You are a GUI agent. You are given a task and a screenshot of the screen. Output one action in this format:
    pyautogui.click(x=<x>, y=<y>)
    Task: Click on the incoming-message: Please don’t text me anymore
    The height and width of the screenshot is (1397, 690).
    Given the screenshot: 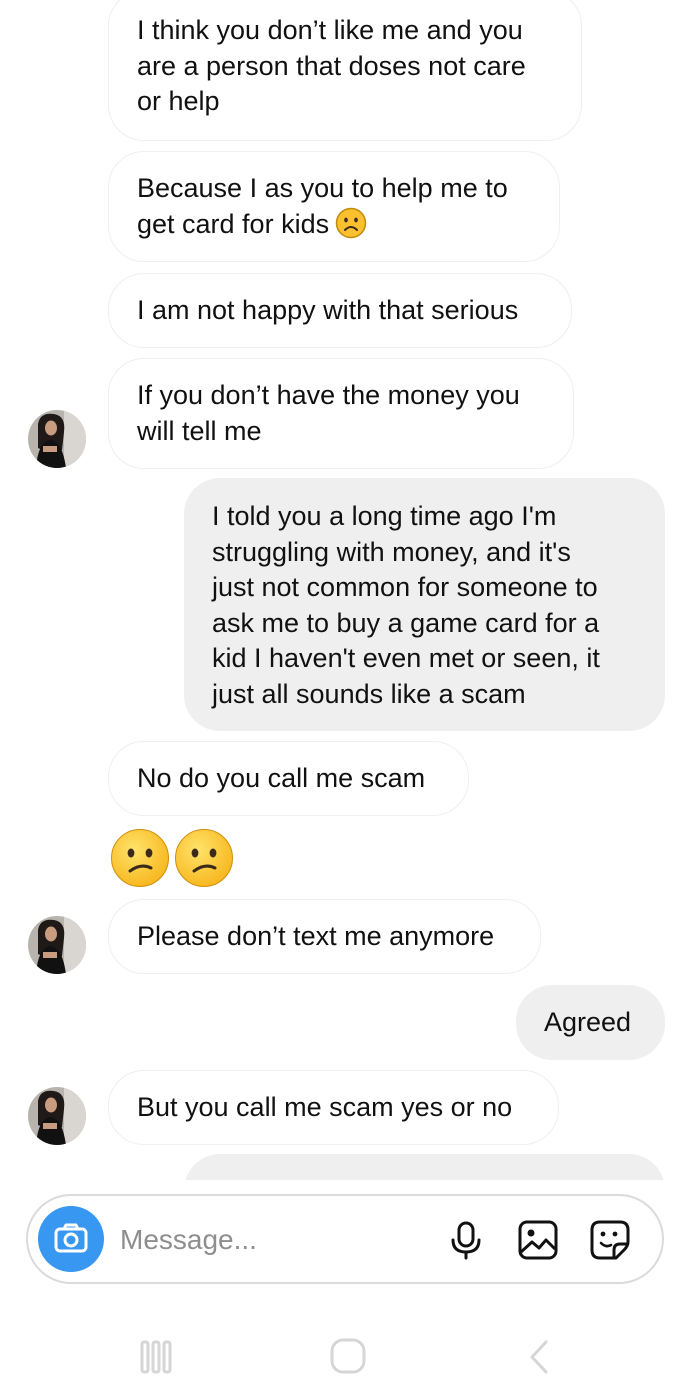 What is the action you would take?
    pyautogui.click(x=324, y=936)
    